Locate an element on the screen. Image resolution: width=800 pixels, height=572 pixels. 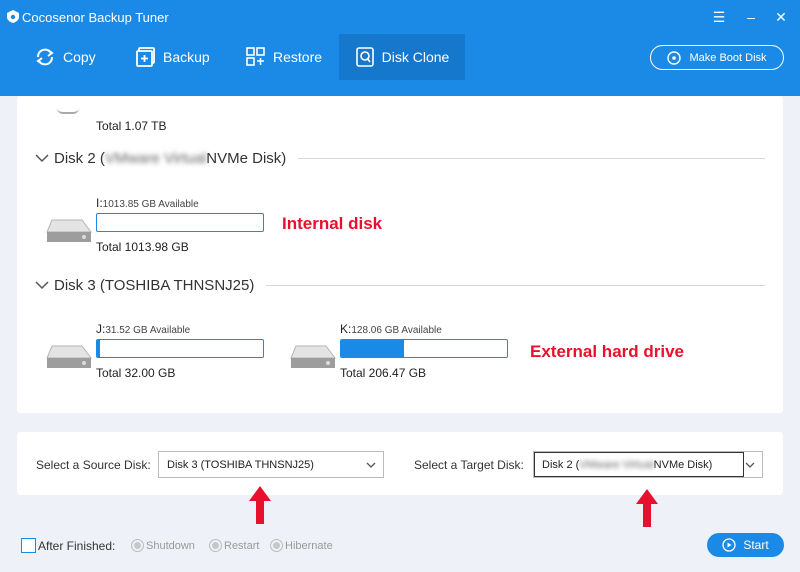
radio-shutdown: Shutdown is located at coordinates (163, 545).